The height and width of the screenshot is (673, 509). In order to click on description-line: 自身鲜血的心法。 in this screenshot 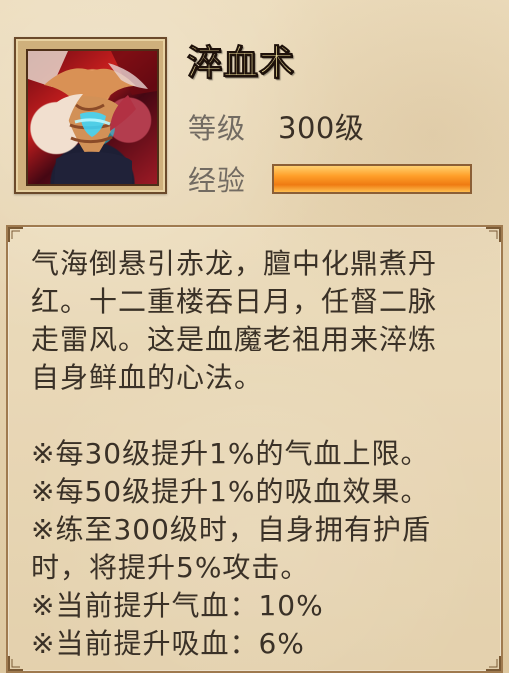, I will do `click(147, 377)`.